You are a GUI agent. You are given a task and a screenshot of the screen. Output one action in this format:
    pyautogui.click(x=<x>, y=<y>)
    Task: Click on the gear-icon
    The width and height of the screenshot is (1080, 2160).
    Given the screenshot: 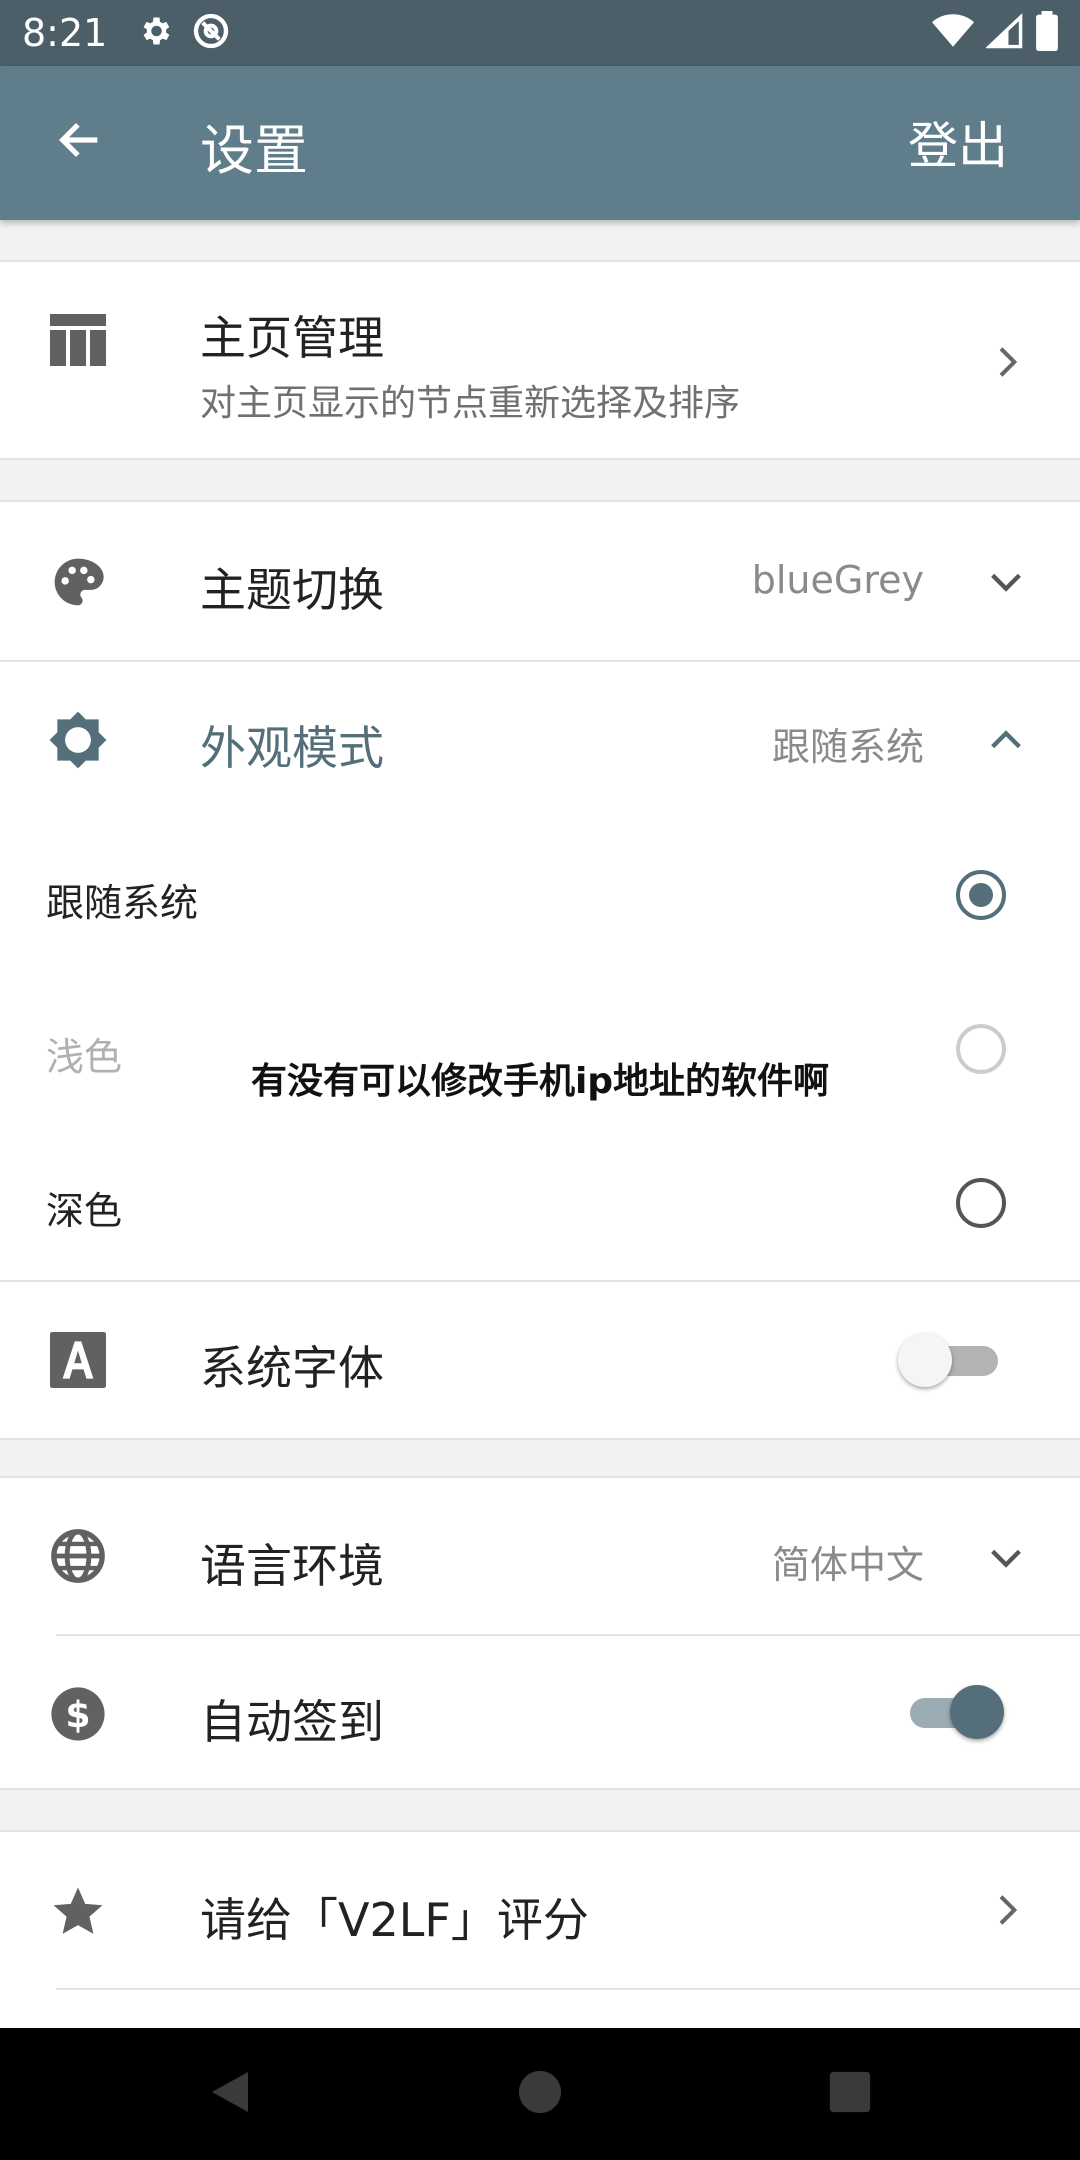 What is the action you would take?
    pyautogui.click(x=155, y=33)
    